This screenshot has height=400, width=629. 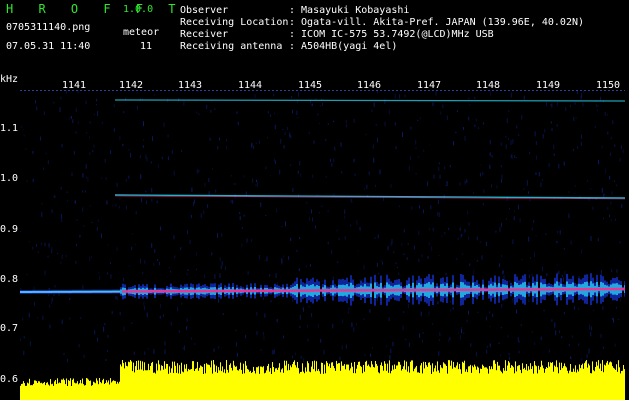 What do you see at coordinates (9, 229) in the screenshot?
I see `y-tick: 0.9` at bounding box center [9, 229].